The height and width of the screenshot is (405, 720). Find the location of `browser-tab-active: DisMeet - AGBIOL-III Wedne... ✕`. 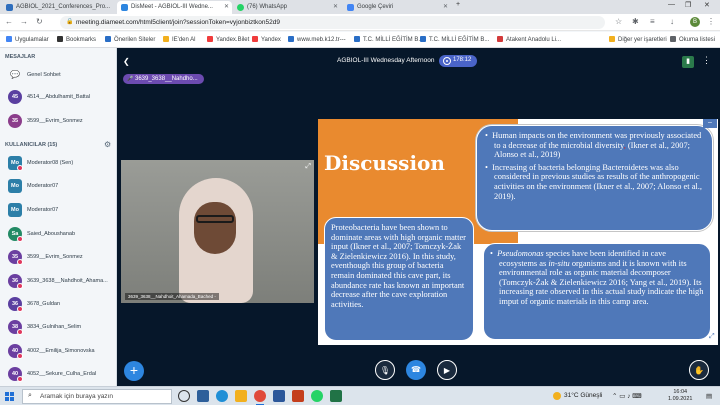

browser-tab-active: DisMeet - AGBIOL-III Wedne... ✕ is located at coordinates (174, 7).